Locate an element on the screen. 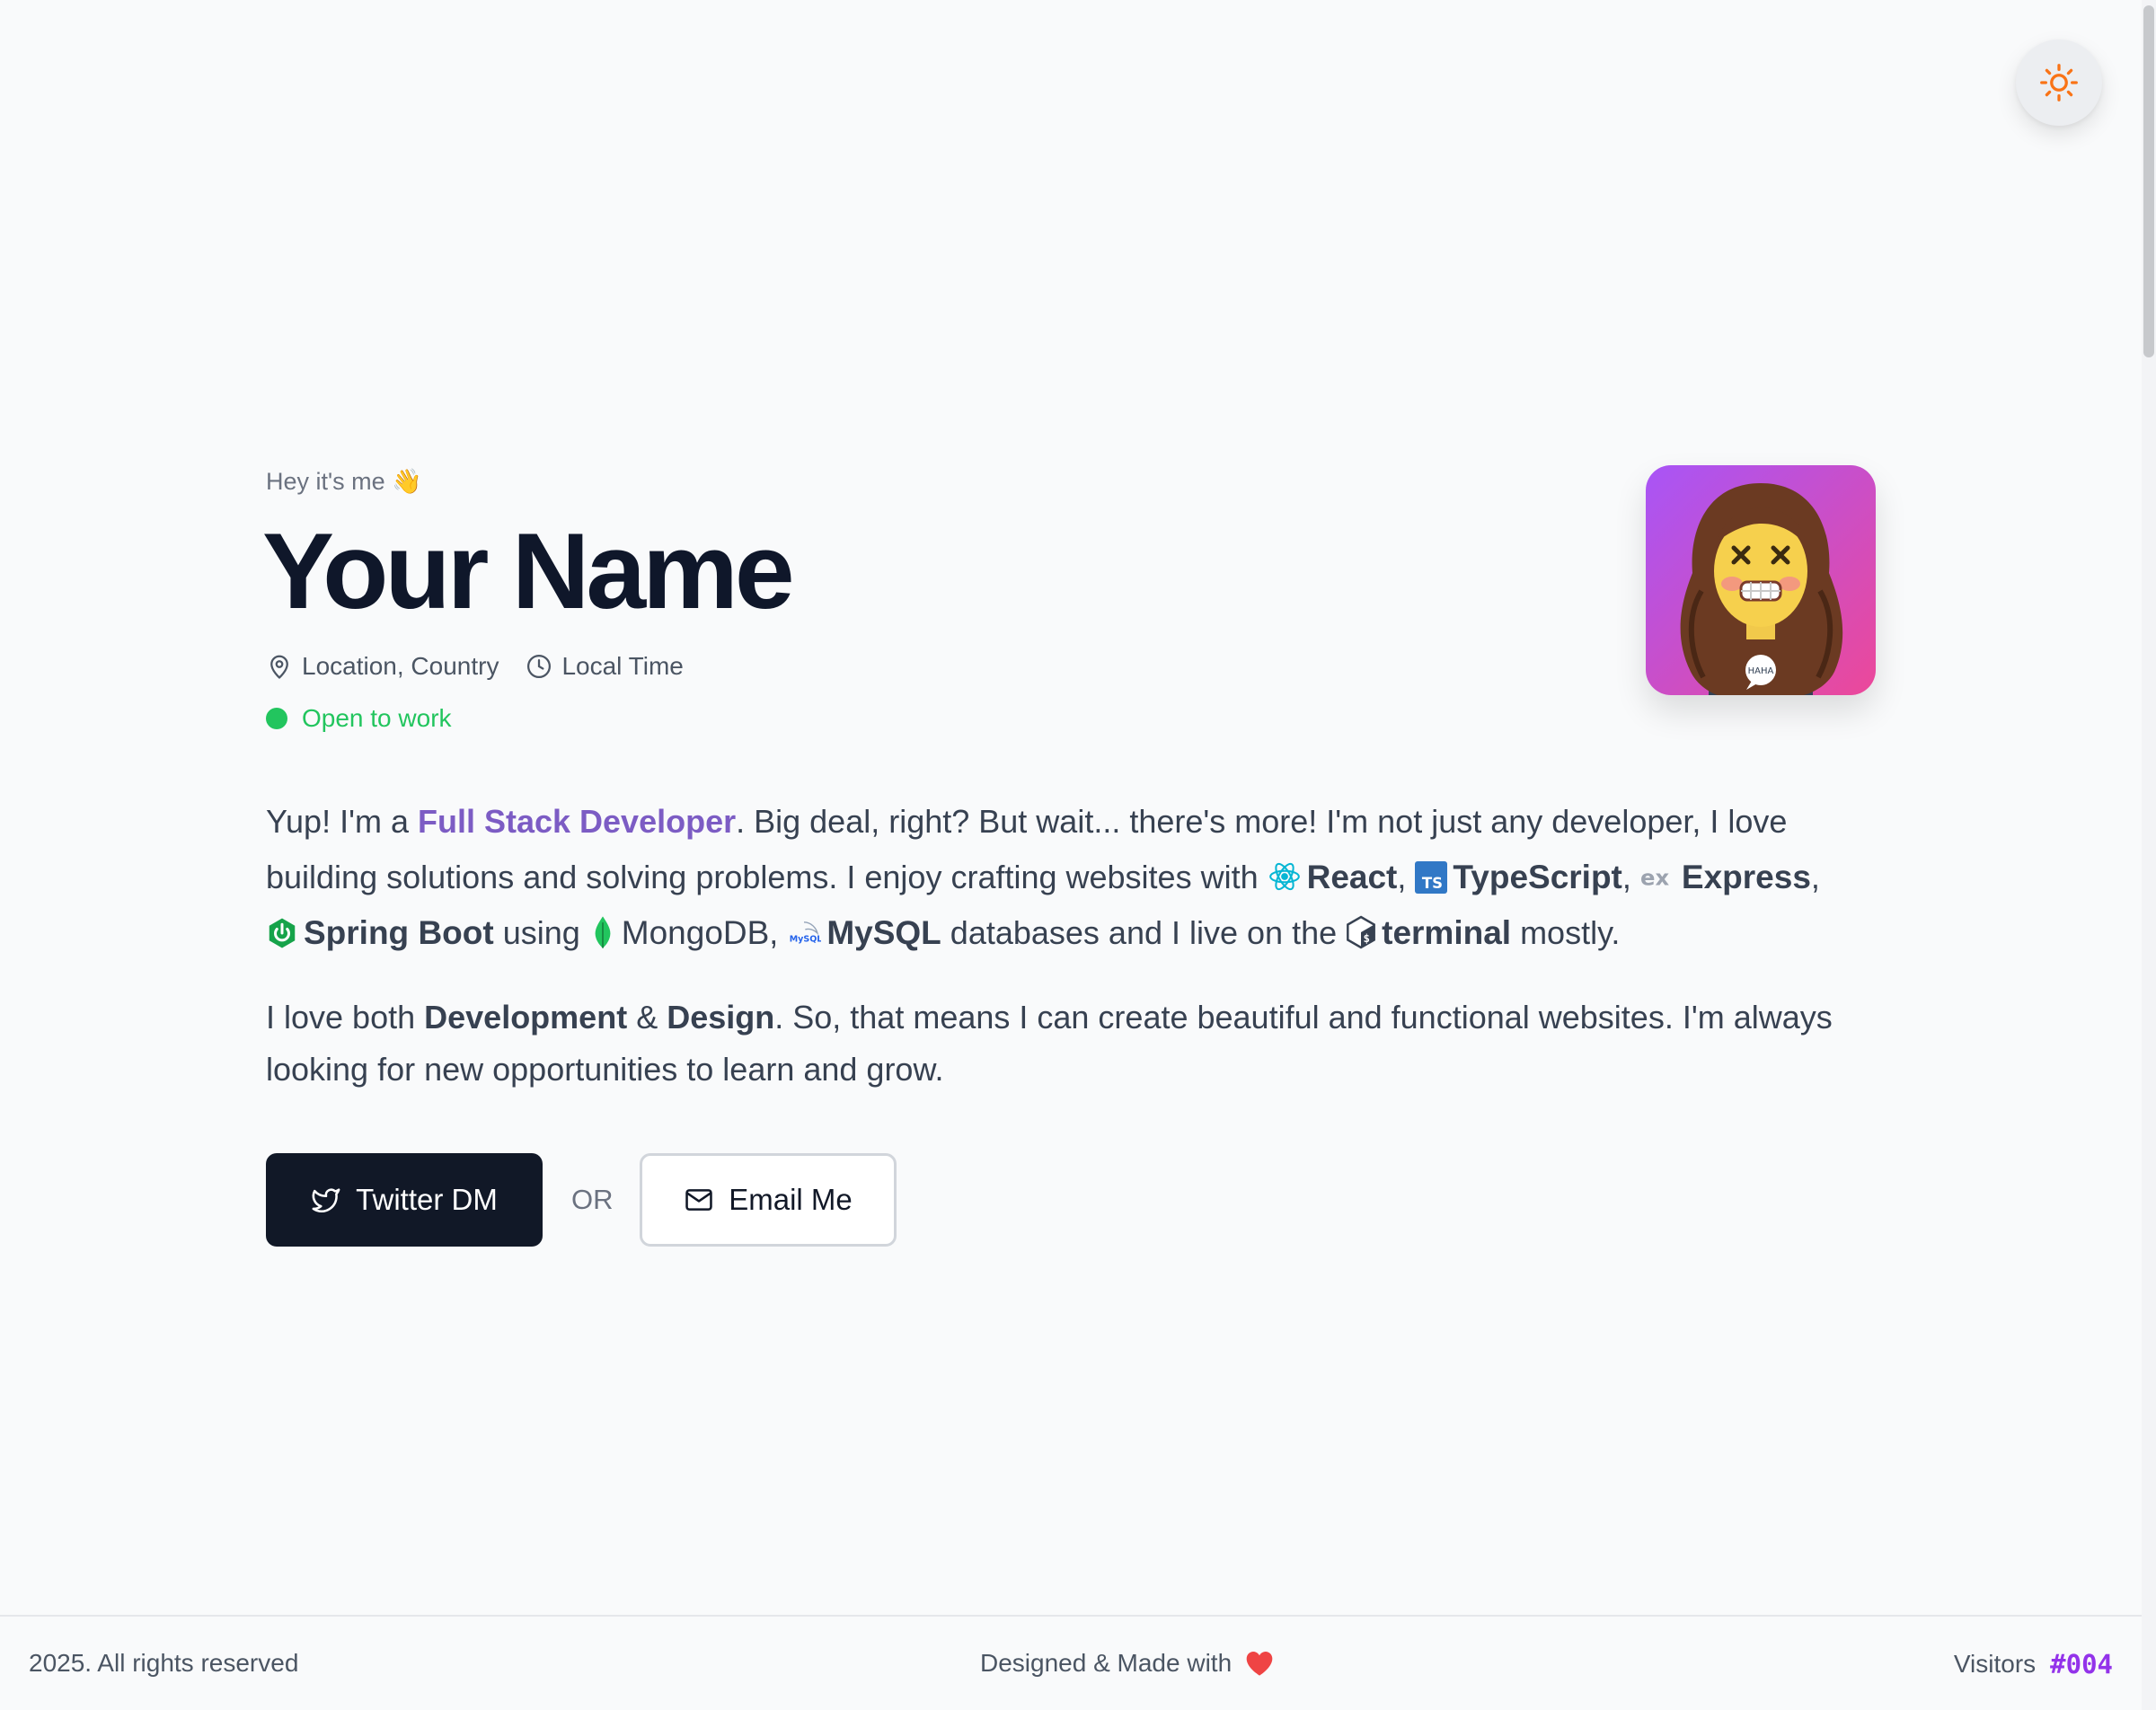 Image resolution: width=2156 pixels, height=1710 pixels. express-icon: ex is located at coordinates (1655, 878).